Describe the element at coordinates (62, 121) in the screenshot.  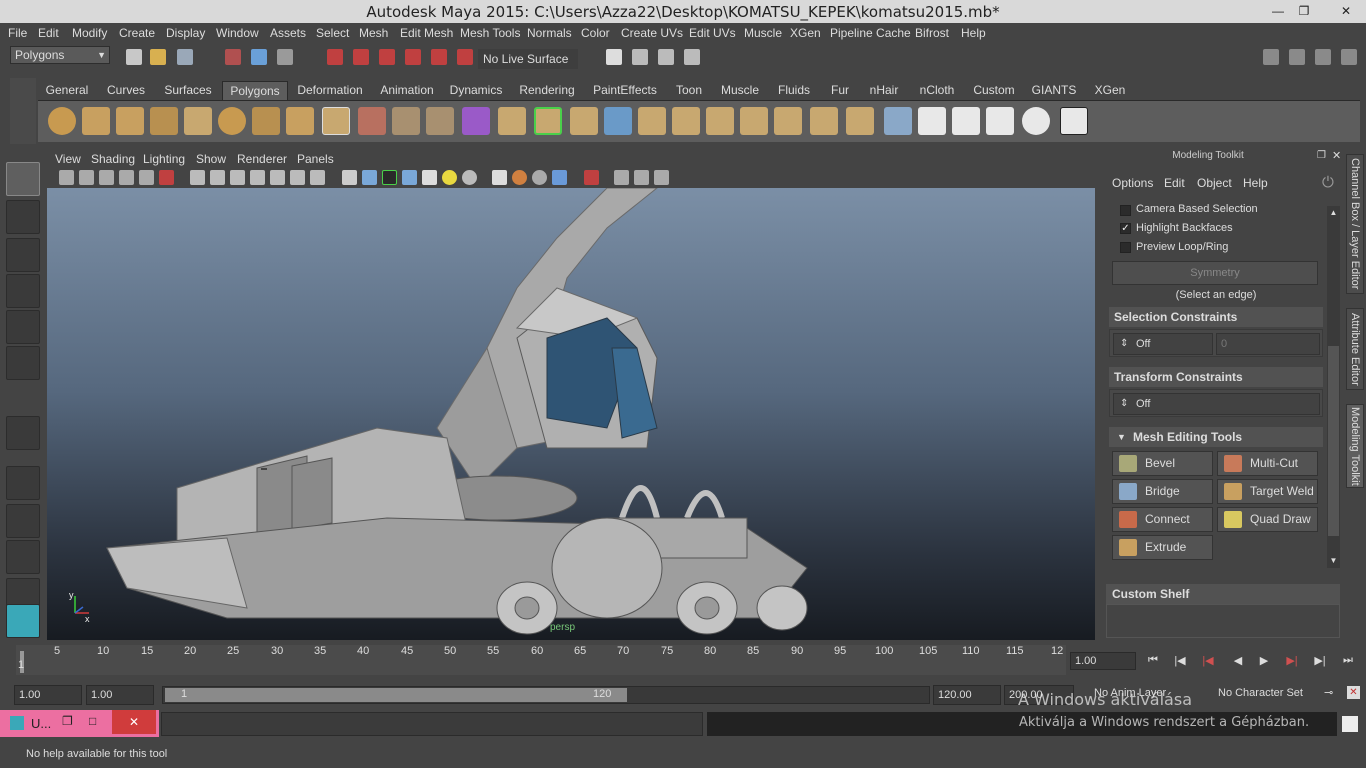
I see `poly-sphere-icon` at that location.